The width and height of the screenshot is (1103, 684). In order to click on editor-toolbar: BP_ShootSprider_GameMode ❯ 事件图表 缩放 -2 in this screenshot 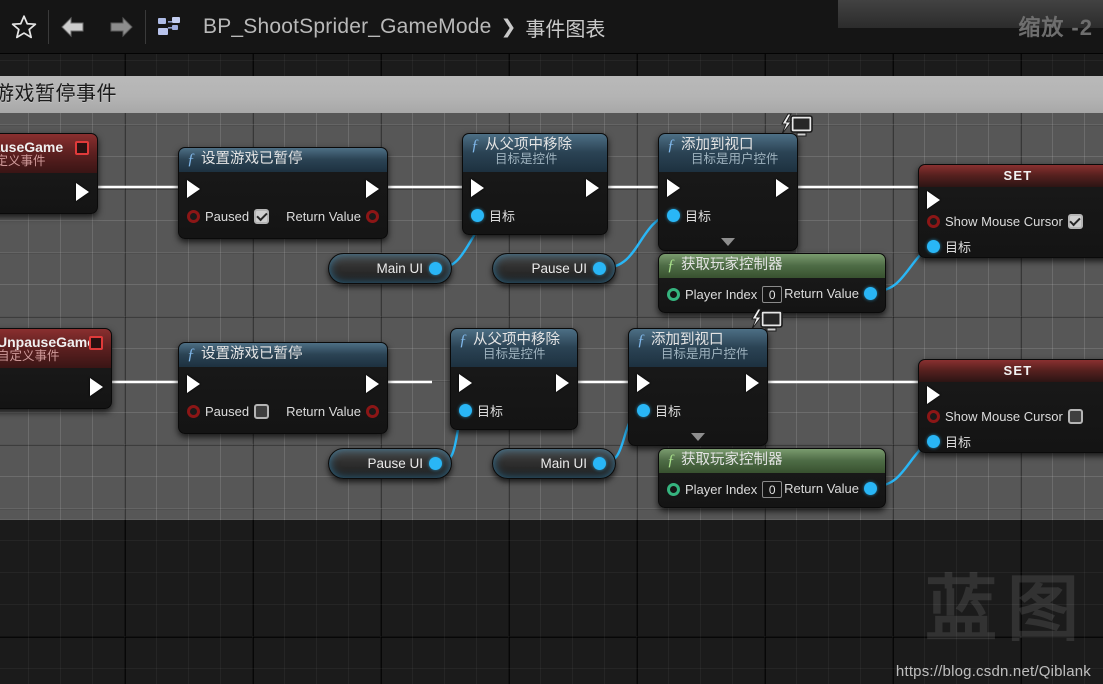, I will do `click(551, 27)`.